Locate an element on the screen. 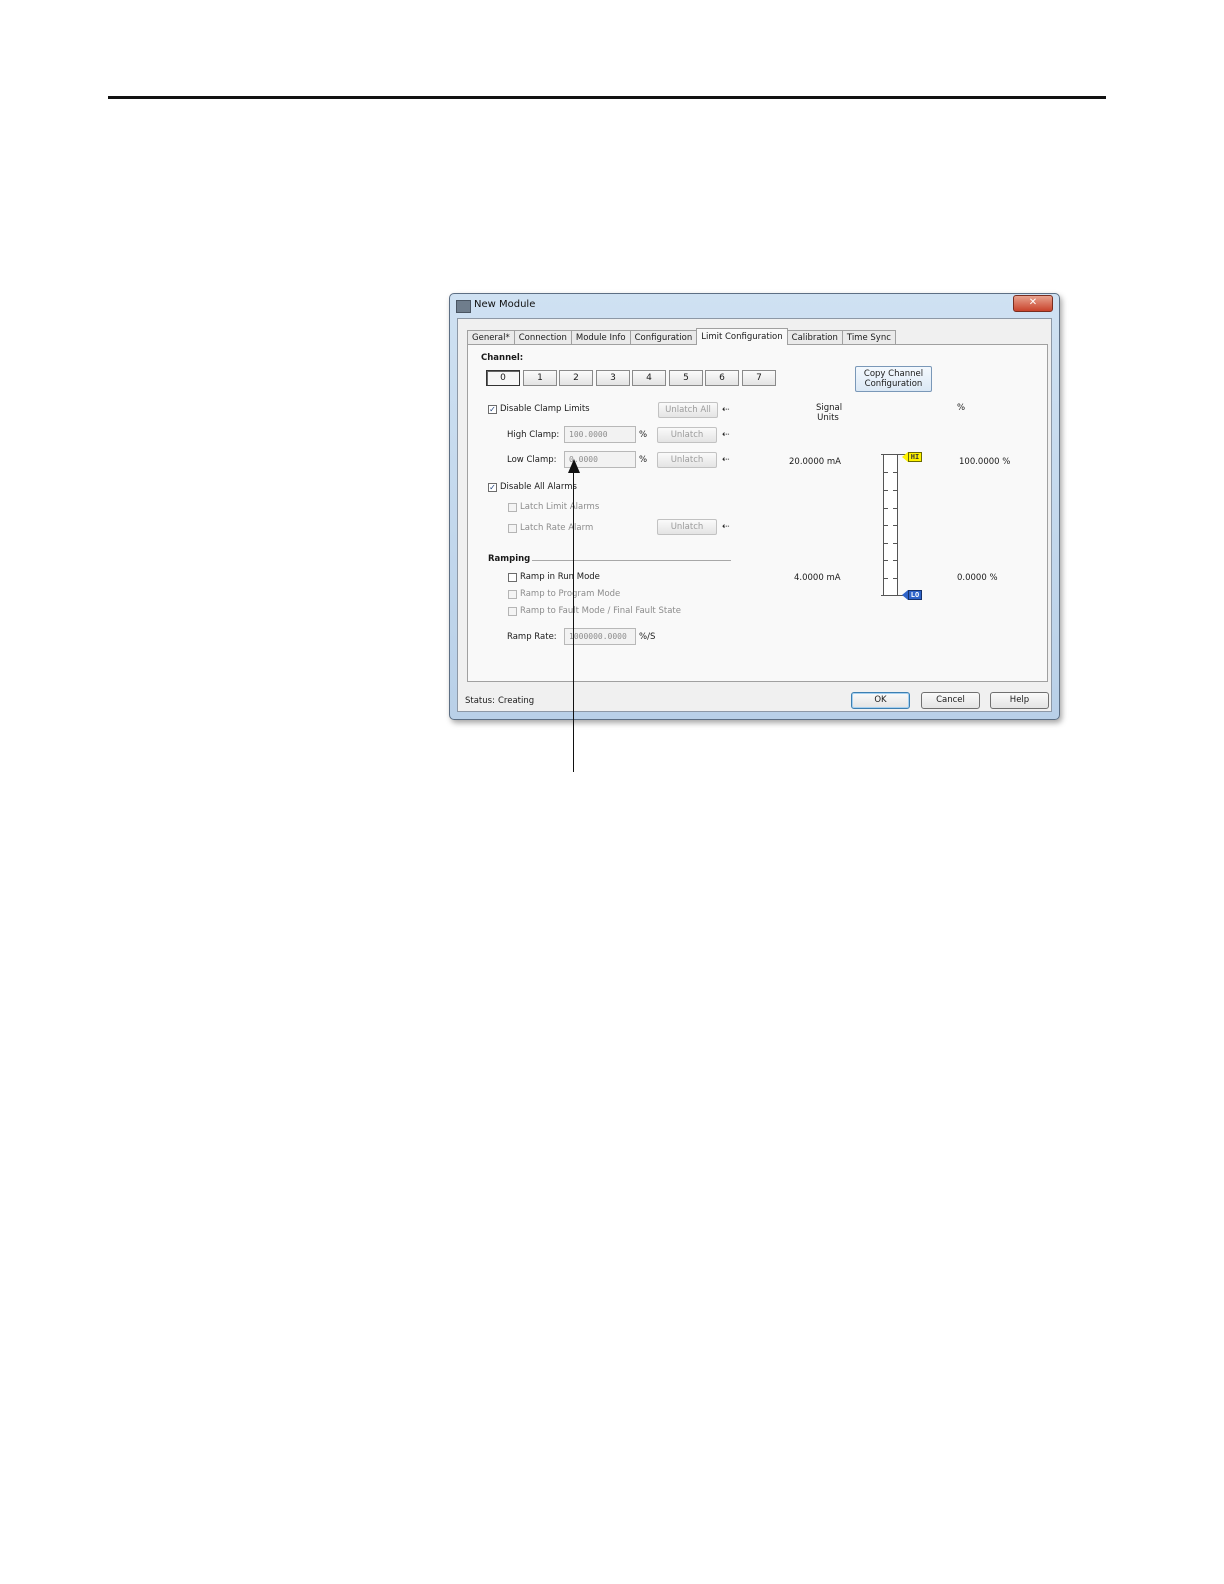  callout-line is located at coordinates (573, 621).